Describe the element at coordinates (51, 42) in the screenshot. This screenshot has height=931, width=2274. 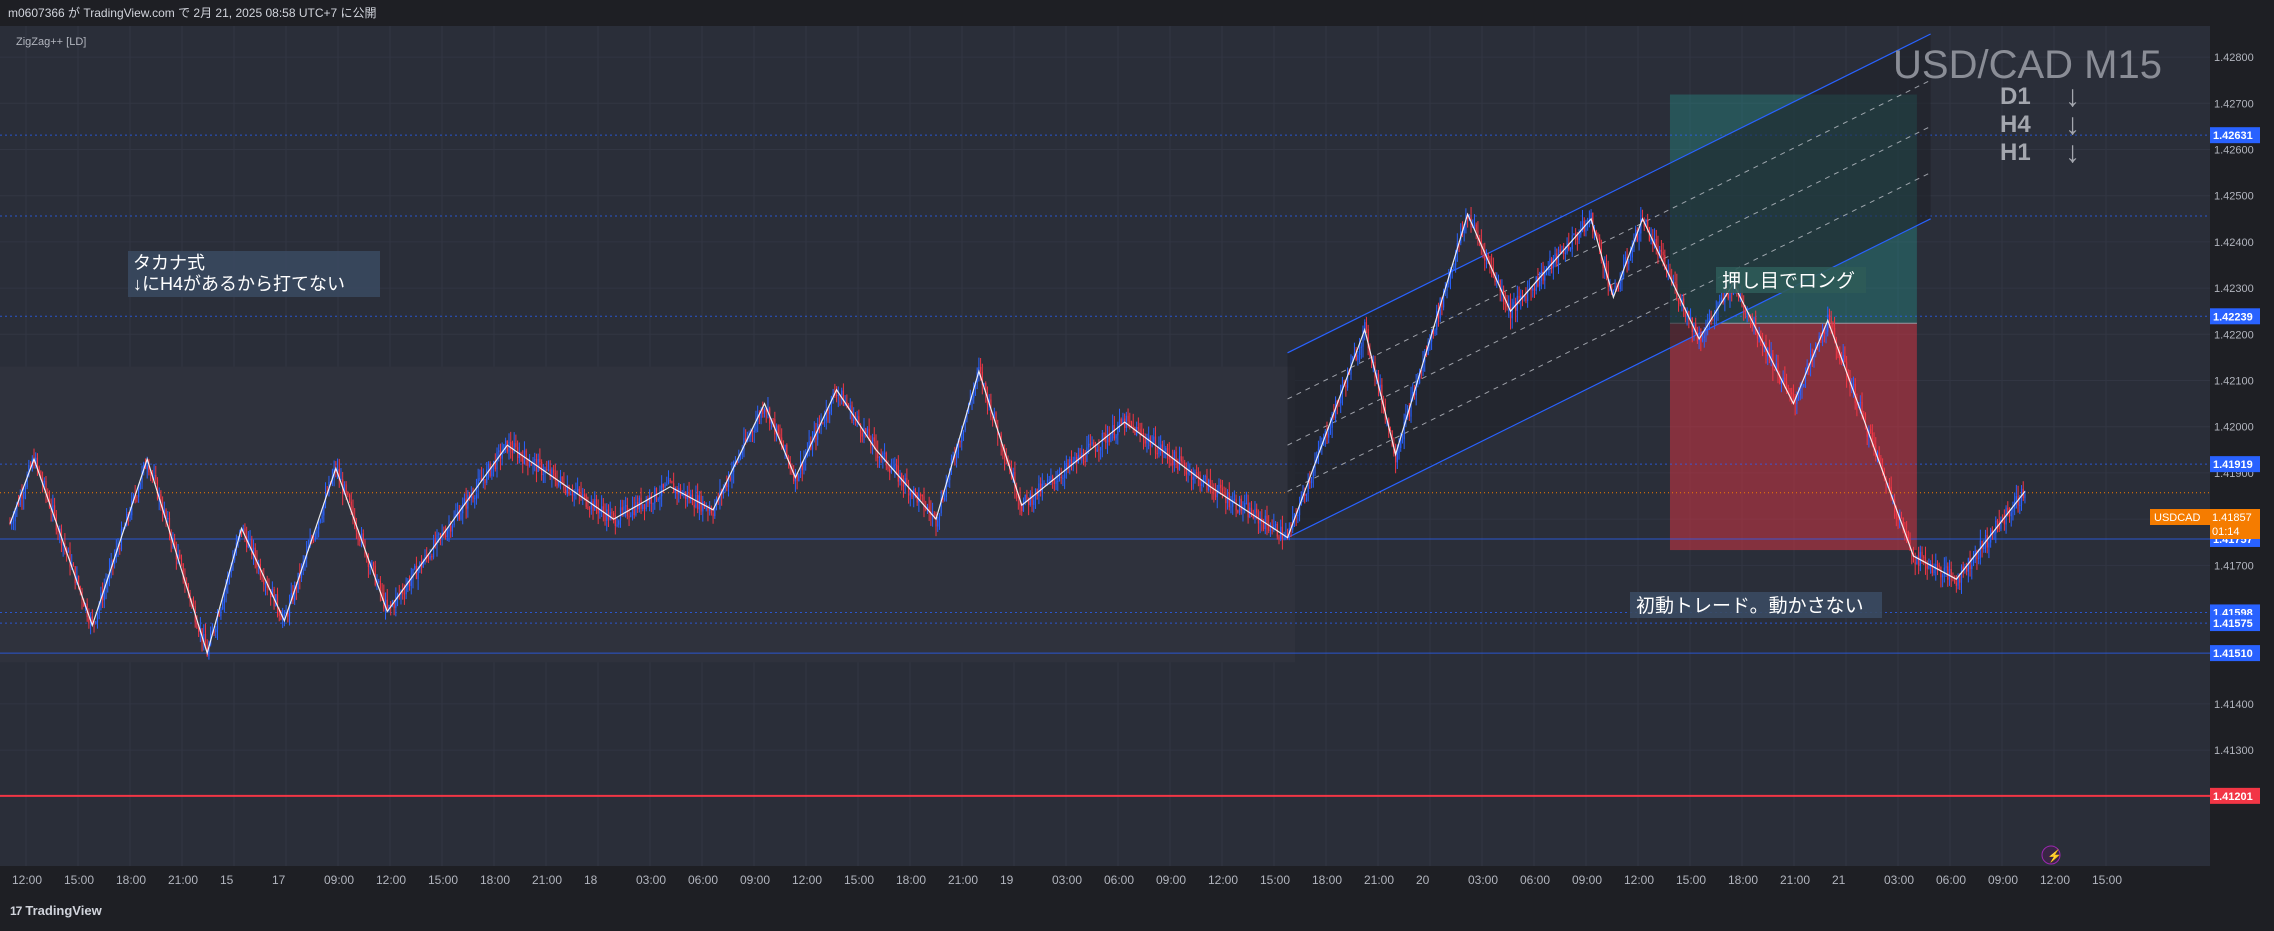
I see `indicator-label: ZigZag++ [LD]` at that location.